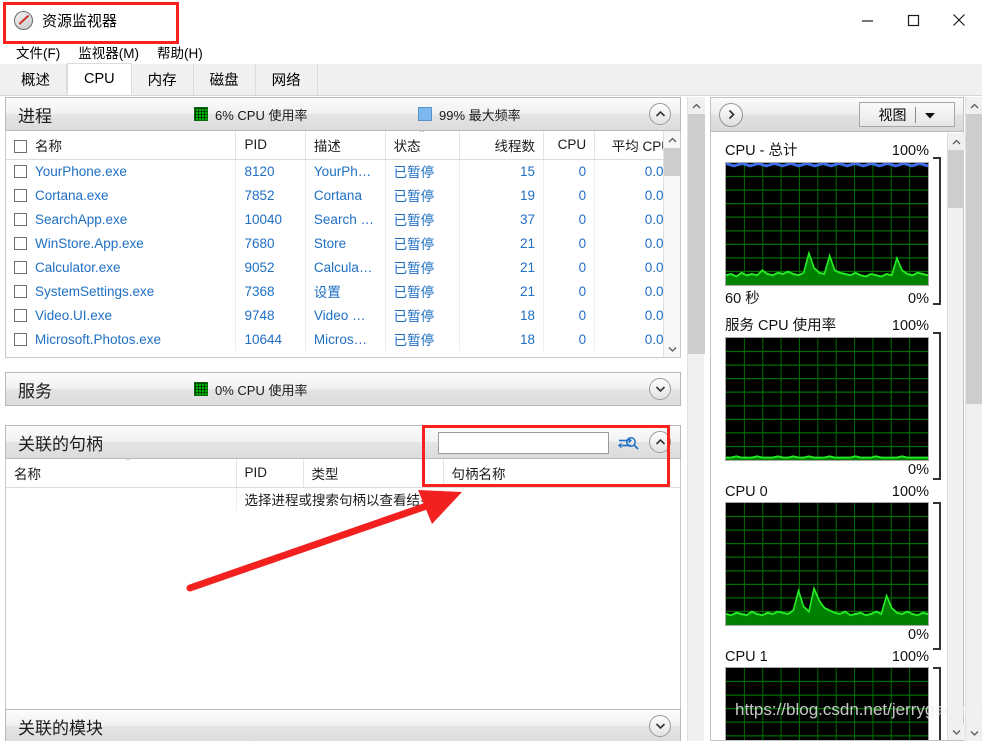 This screenshot has width=982, height=741. What do you see at coordinates (827, 149) in the screenshot?
I see `graph-header: CPU - 总计 100%` at bounding box center [827, 149].